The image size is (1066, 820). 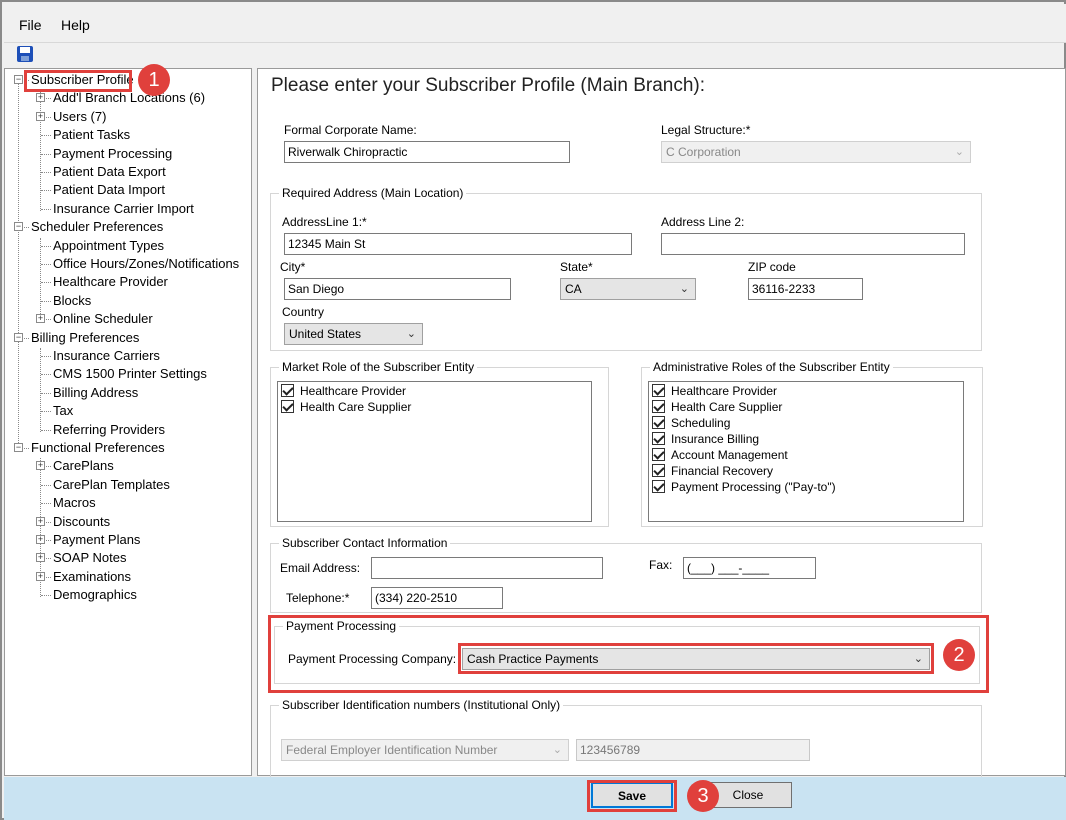 What do you see at coordinates (693, 750) in the screenshot?
I see `identification-number-input: 123456789` at bounding box center [693, 750].